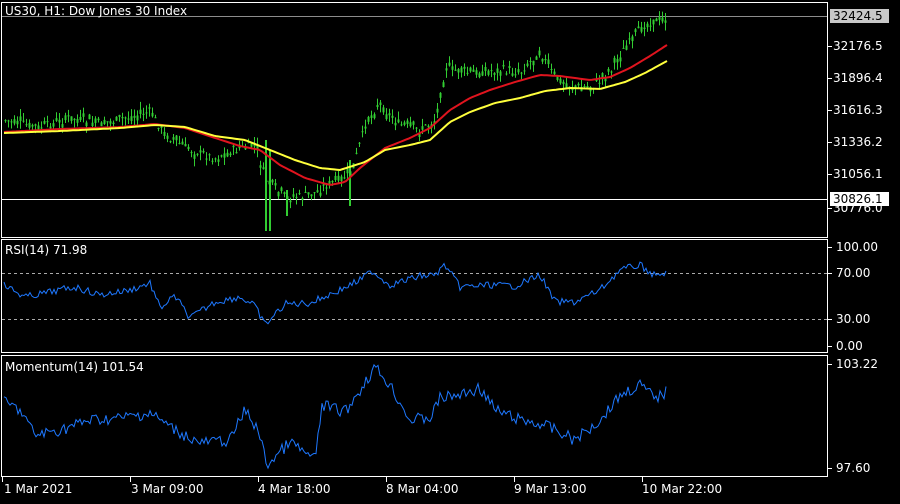 The width and height of the screenshot is (900, 504). Describe the element at coordinates (422, 489) in the screenshot. I see `time-tick: 8 Mar 04:00` at that location.